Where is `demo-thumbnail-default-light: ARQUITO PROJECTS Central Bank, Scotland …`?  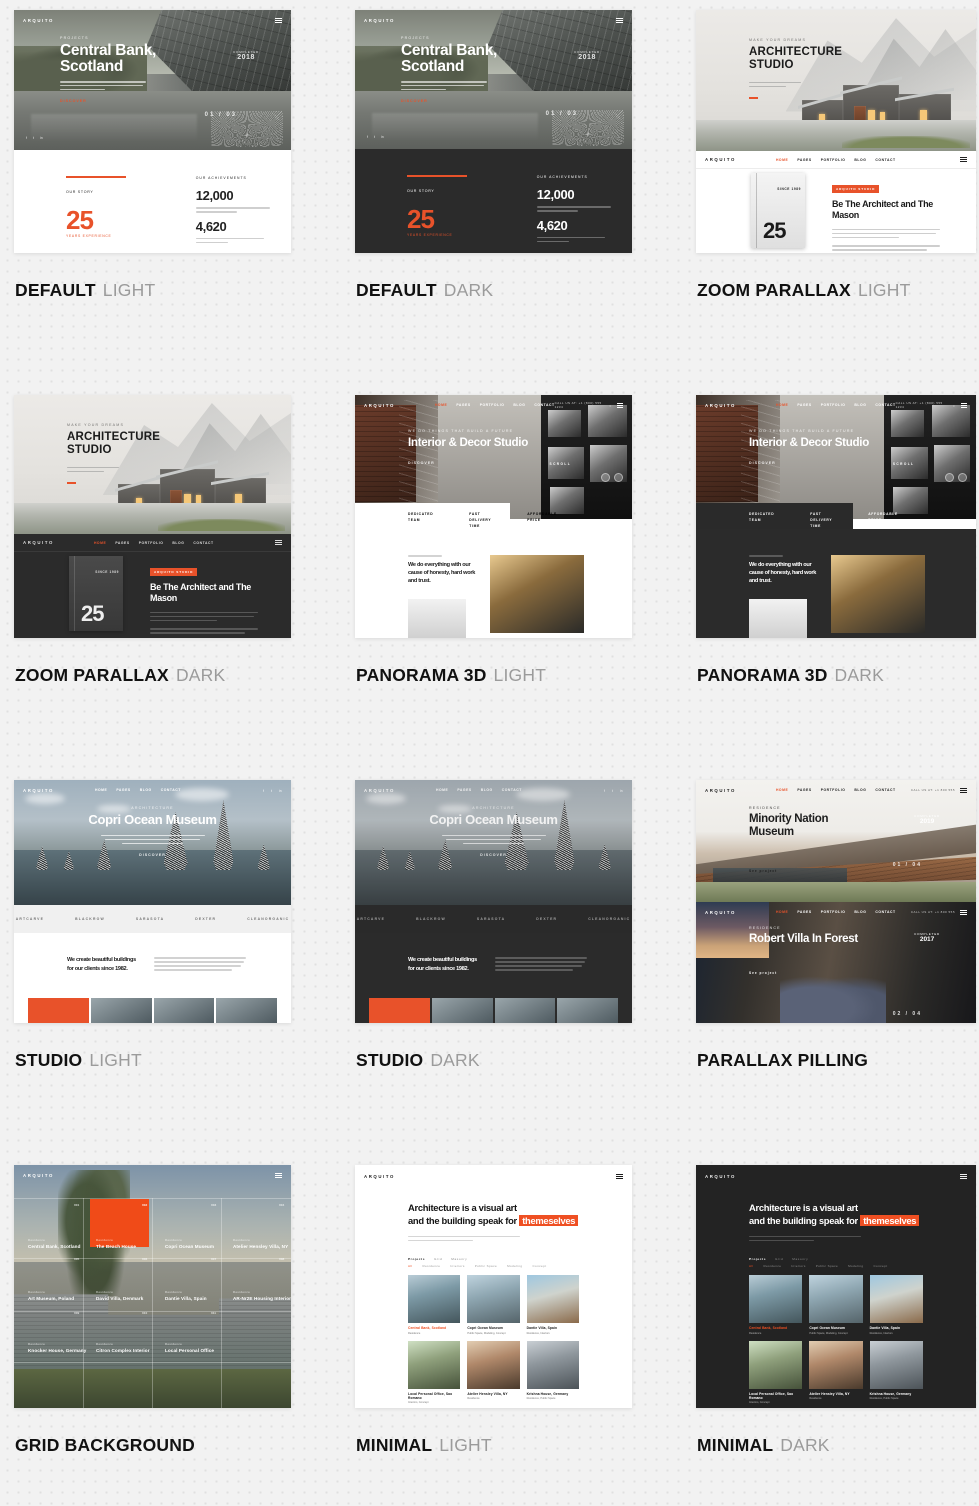 demo-thumbnail-default-light: ARQUITO PROJECTS Central Bank, Scotland … is located at coordinates (152, 131).